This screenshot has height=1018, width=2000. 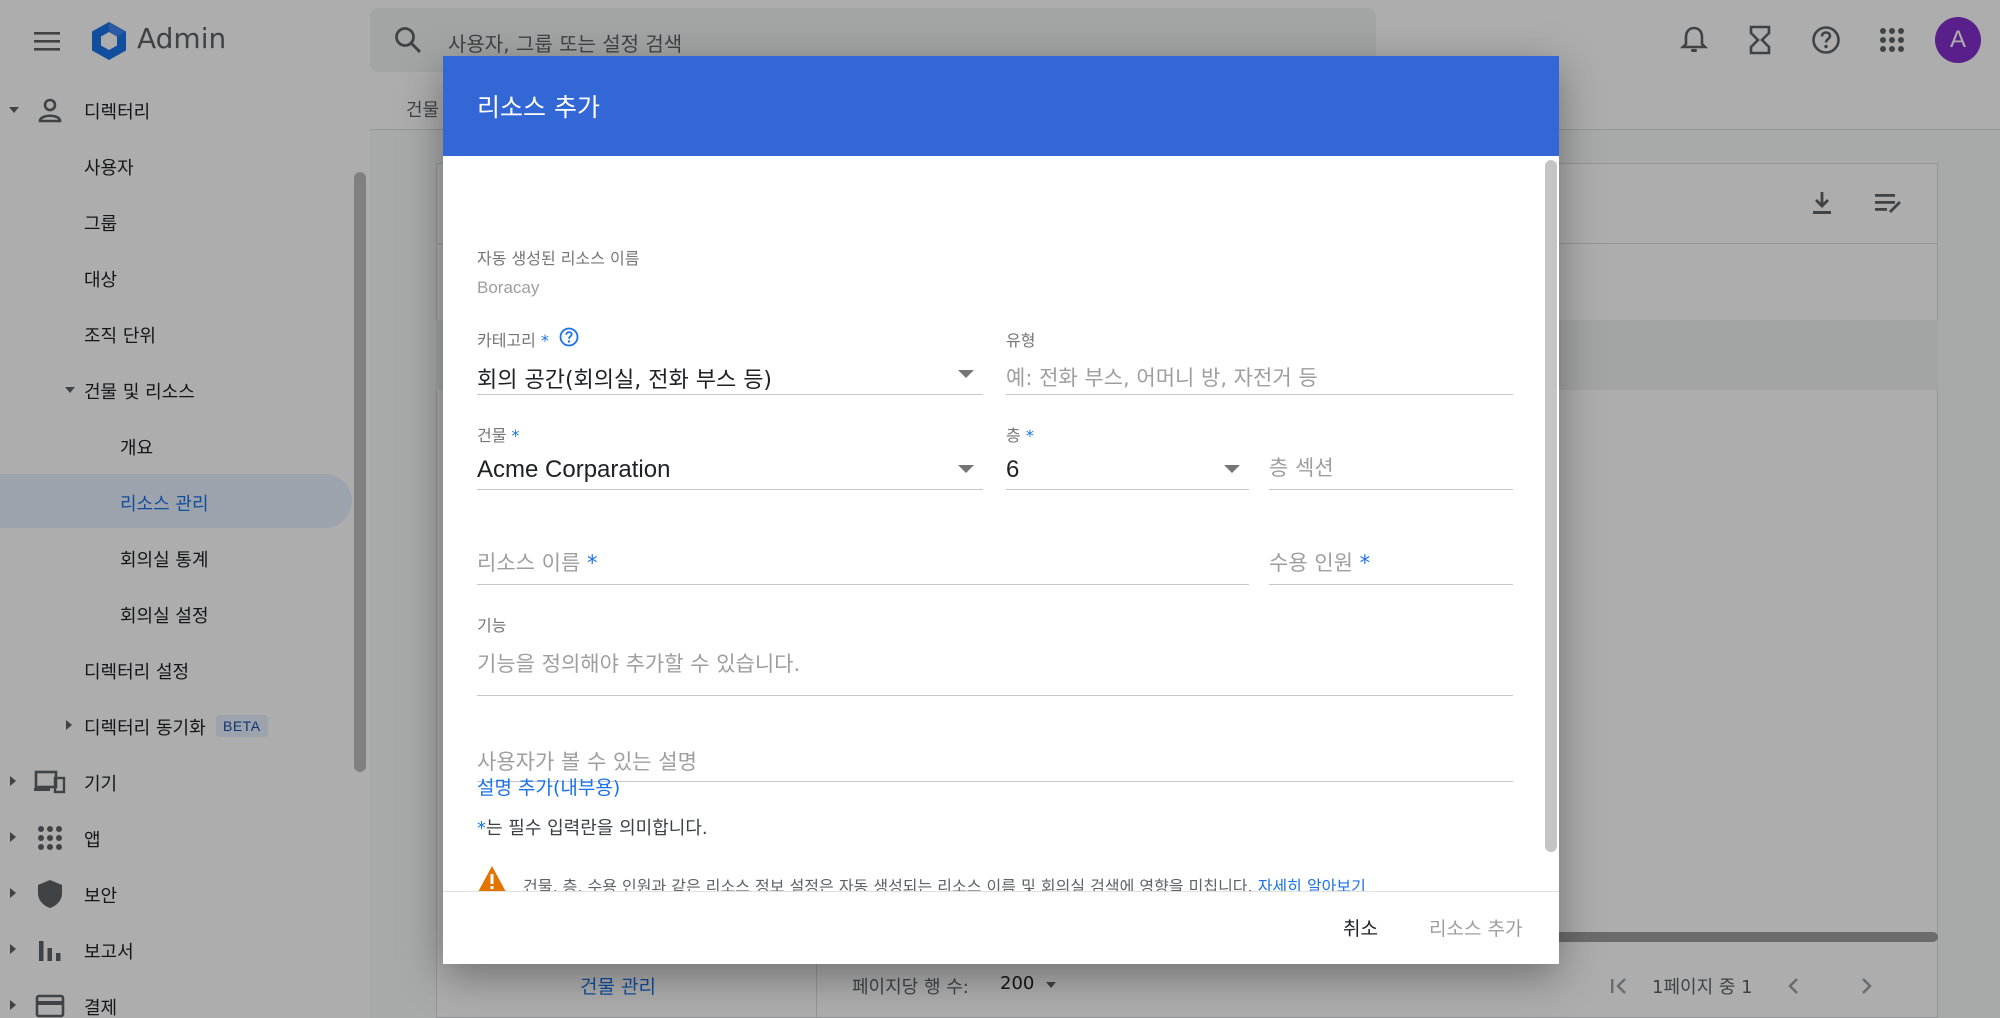 I want to click on auto-name-value: Boracay, so click(x=508, y=287).